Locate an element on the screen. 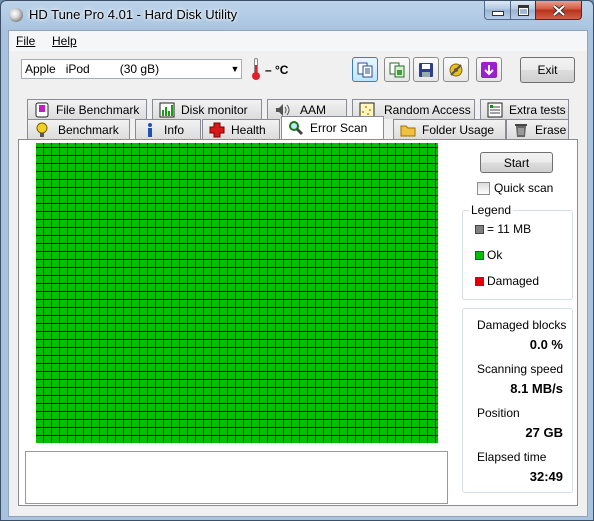 The height and width of the screenshot is (521, 594). quick-scan-checkbox: Quick scan is located at coordinates (515, 188).